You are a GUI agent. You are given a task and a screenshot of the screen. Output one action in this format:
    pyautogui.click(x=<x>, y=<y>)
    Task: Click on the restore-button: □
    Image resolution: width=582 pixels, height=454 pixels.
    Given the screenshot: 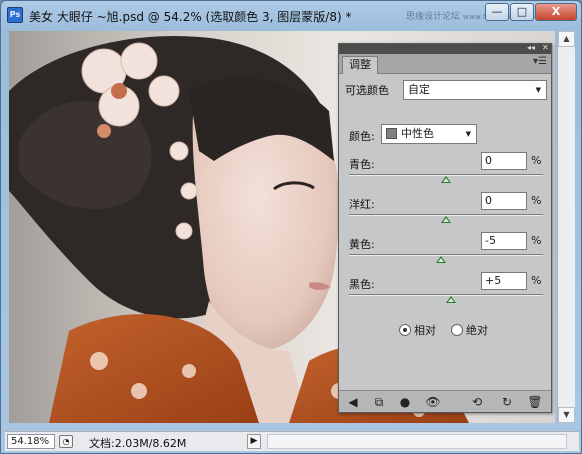 What is the action you would take?
    pyautogui.click(x=522, y=12)
    